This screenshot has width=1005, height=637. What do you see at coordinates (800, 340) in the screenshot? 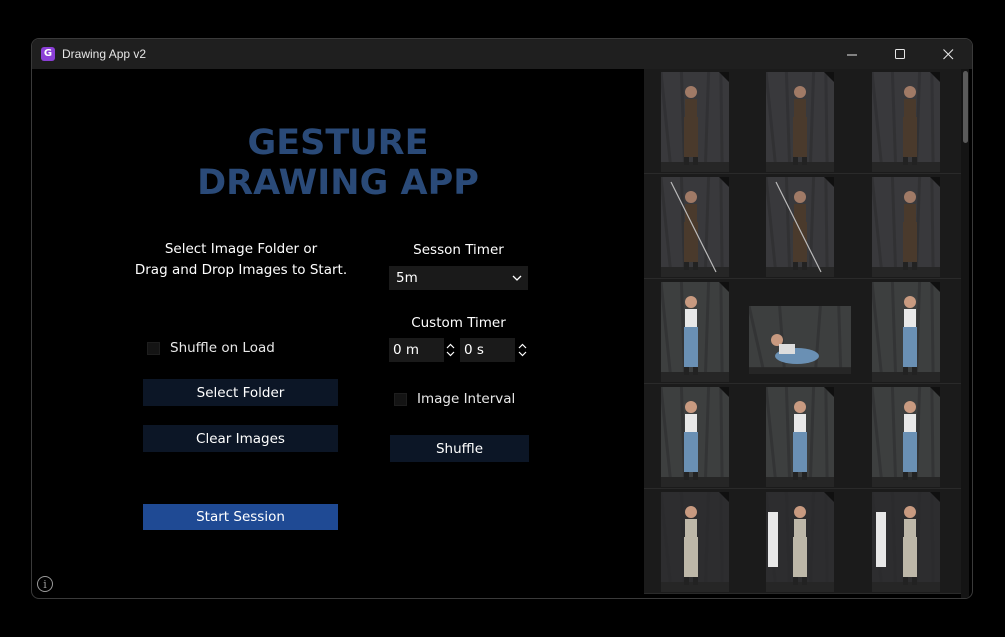
I see `thumbnail-pose-floor-seated` at bounding box center [800, 340].